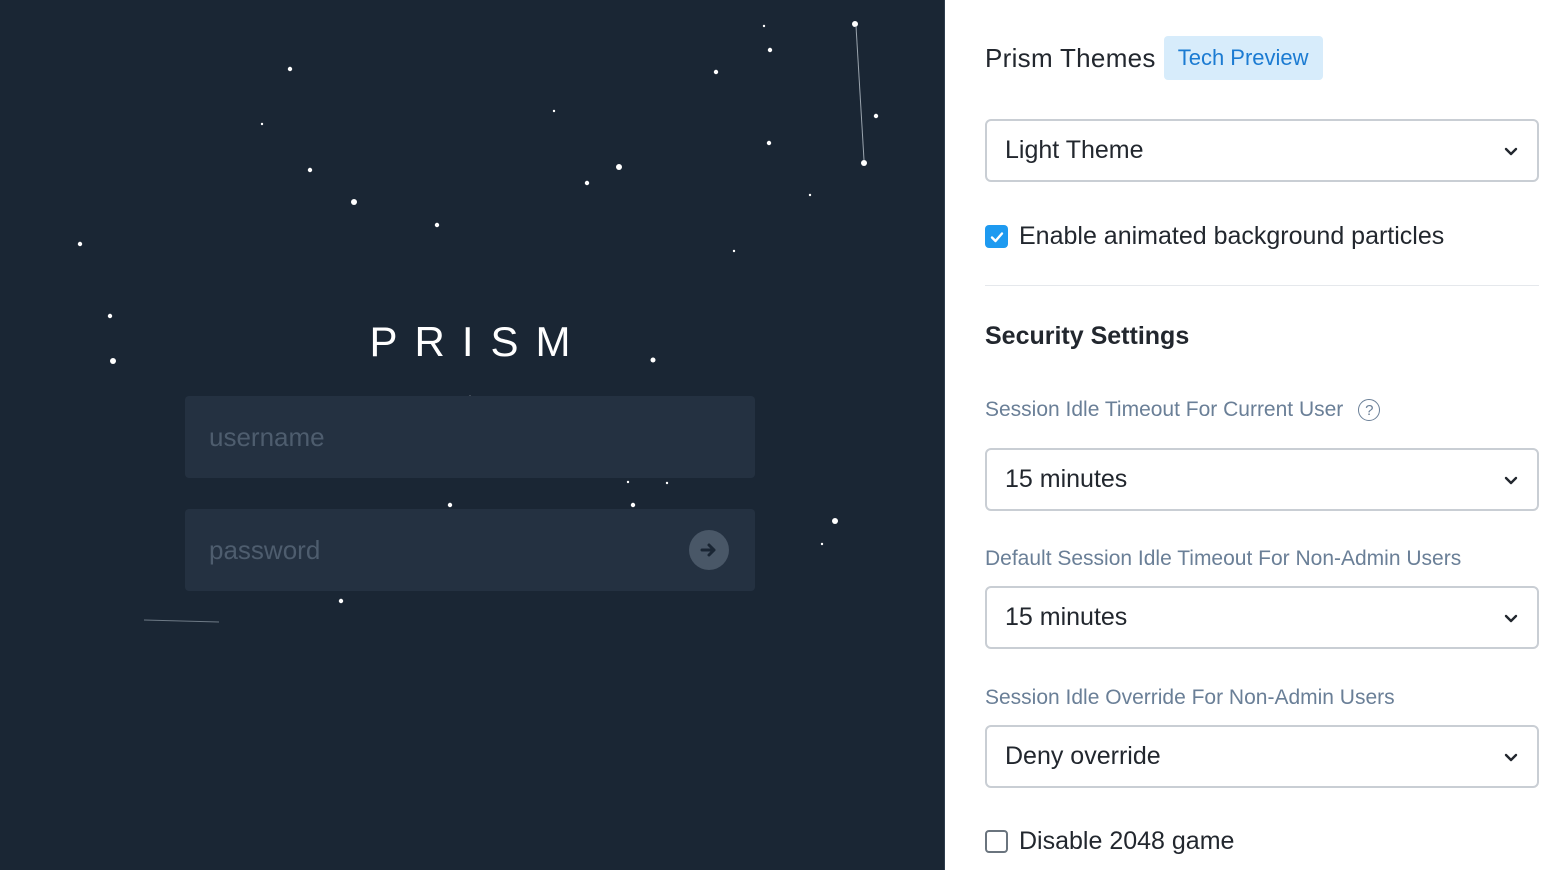 Image resolution: width=1547 pixels, height=870 pixels. Describe the element at coordinates (1127, 841) in the screenshot. I see `disable-game-label: Disable 2048 game` at that location.